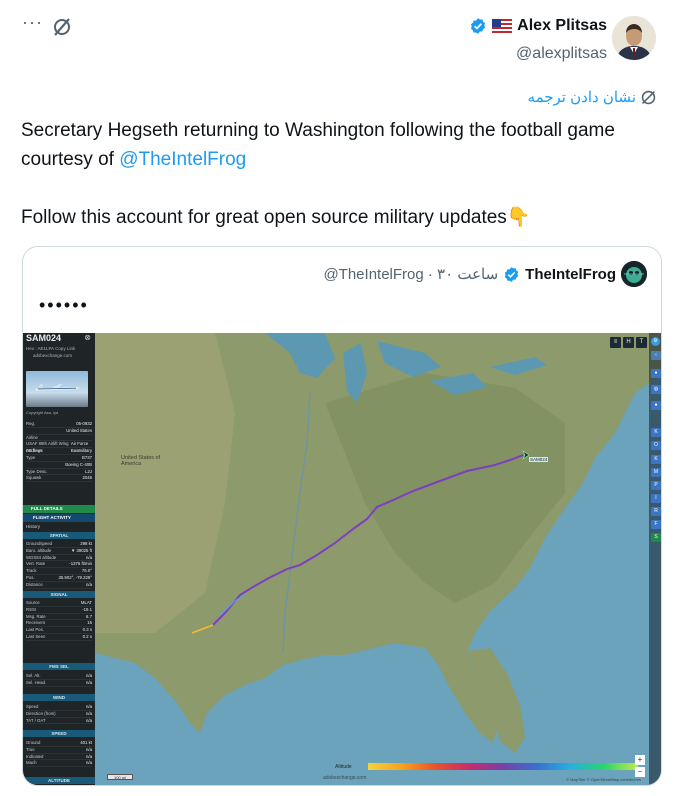 This screenshot has height=796, width=675. Describe the element at coordinates (59, 544) in the screenshot. I see `panel-row: Groundspeed 298 kt` at that location.